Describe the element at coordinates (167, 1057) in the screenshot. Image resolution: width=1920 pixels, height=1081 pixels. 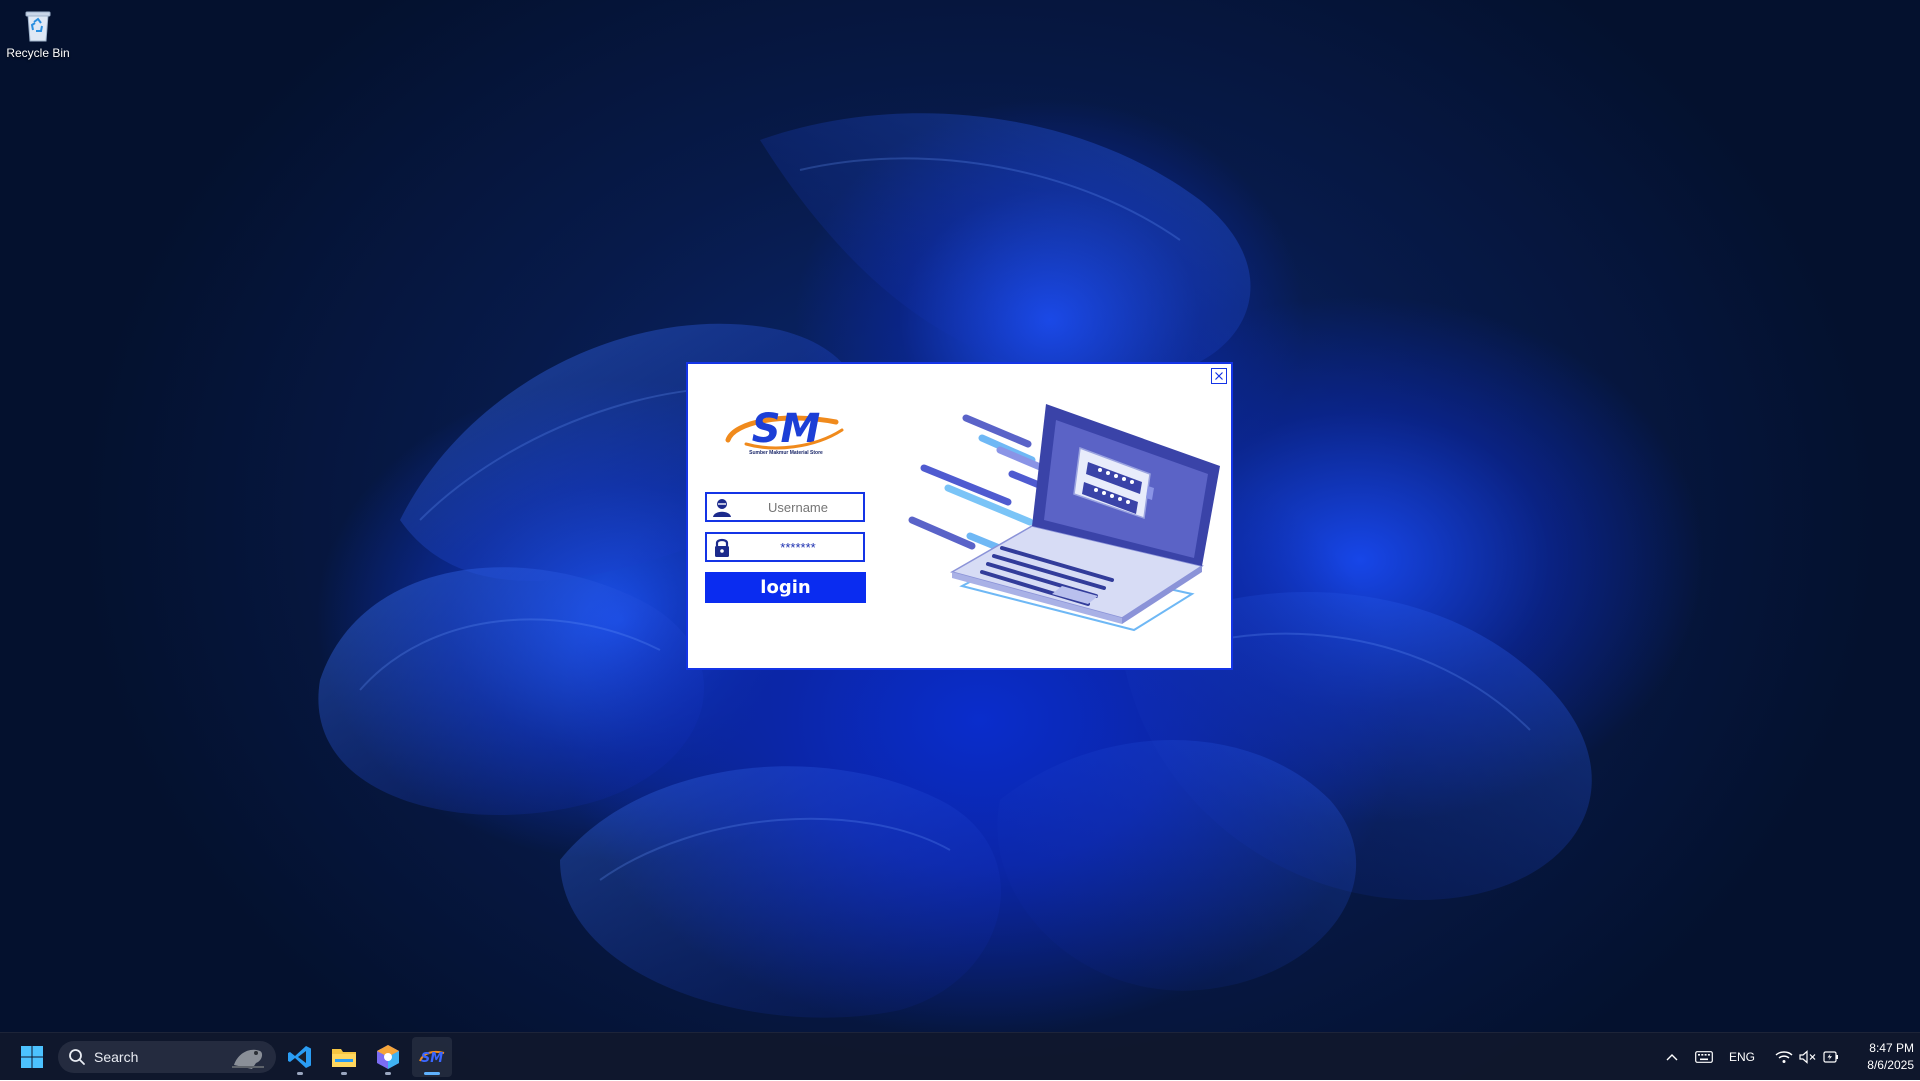
I see `taskbar-search: Search` at that location.